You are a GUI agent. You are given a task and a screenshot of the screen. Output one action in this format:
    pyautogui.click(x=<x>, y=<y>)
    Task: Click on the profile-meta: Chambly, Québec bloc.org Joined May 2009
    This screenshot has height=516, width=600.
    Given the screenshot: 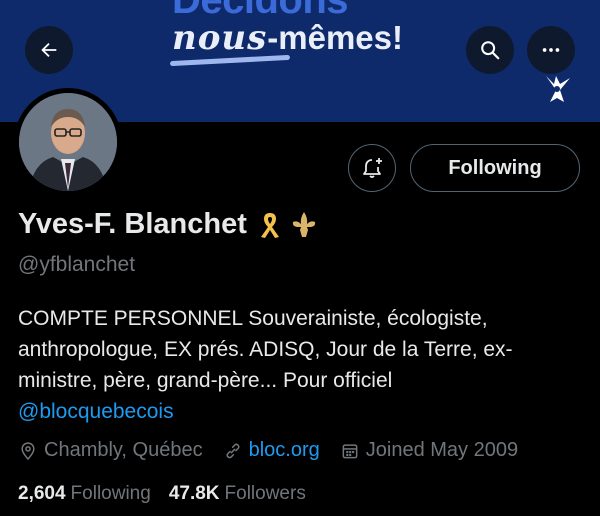 What is the action you would take?
    pyautogui.click(x=278, y=450)
    